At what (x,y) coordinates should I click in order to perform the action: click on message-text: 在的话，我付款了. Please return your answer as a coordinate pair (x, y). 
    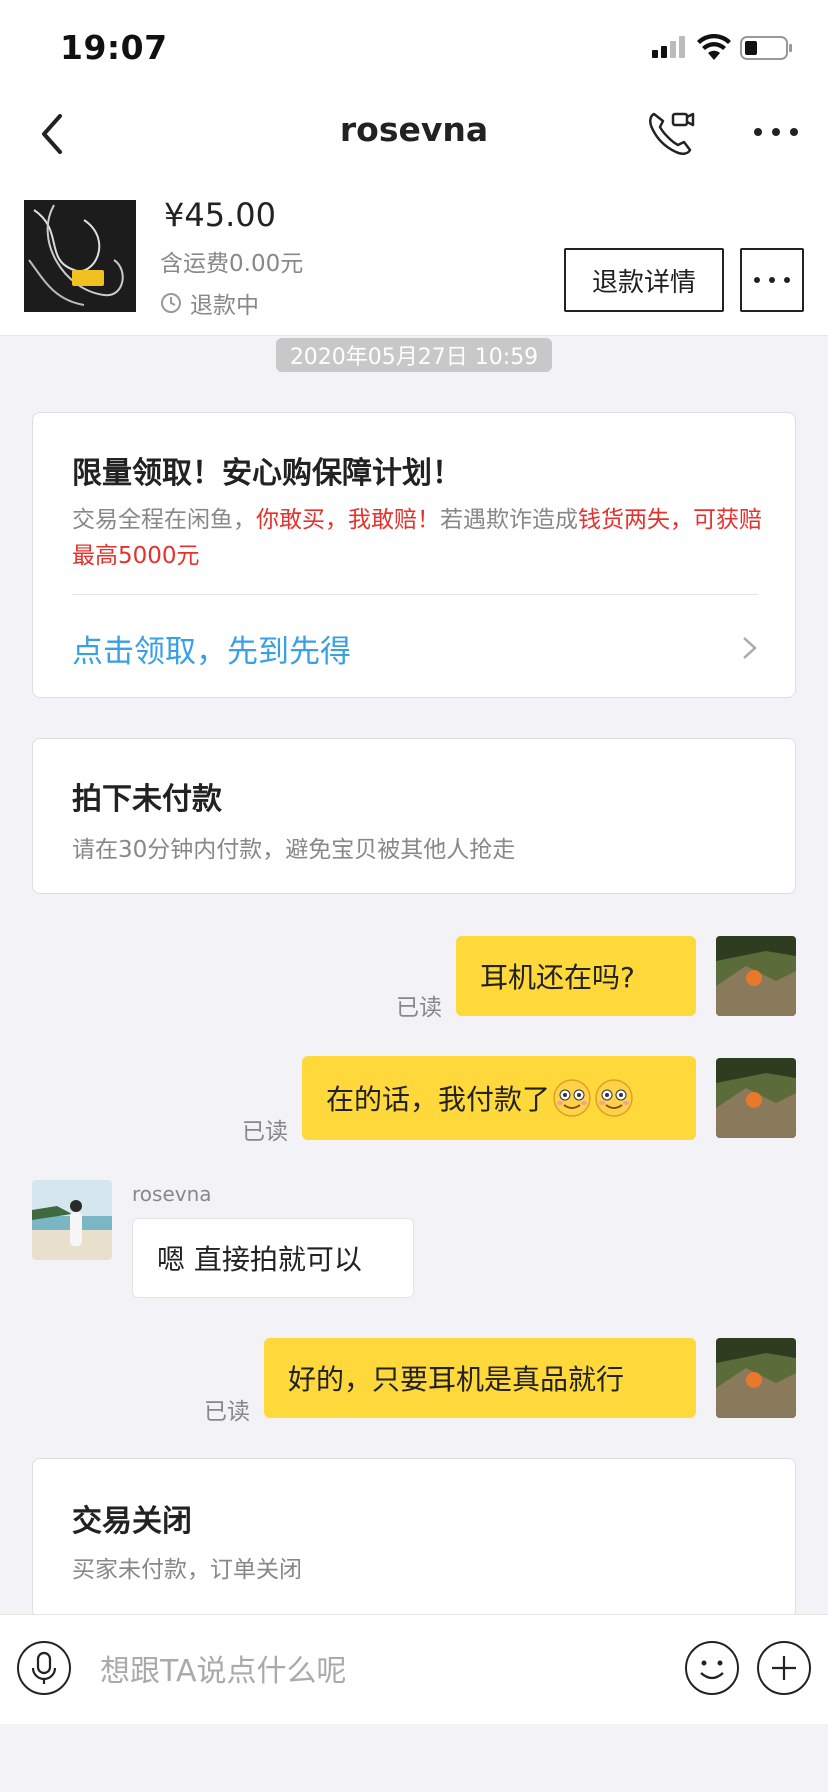
    Looking at the image, I should click on (438, 1099).